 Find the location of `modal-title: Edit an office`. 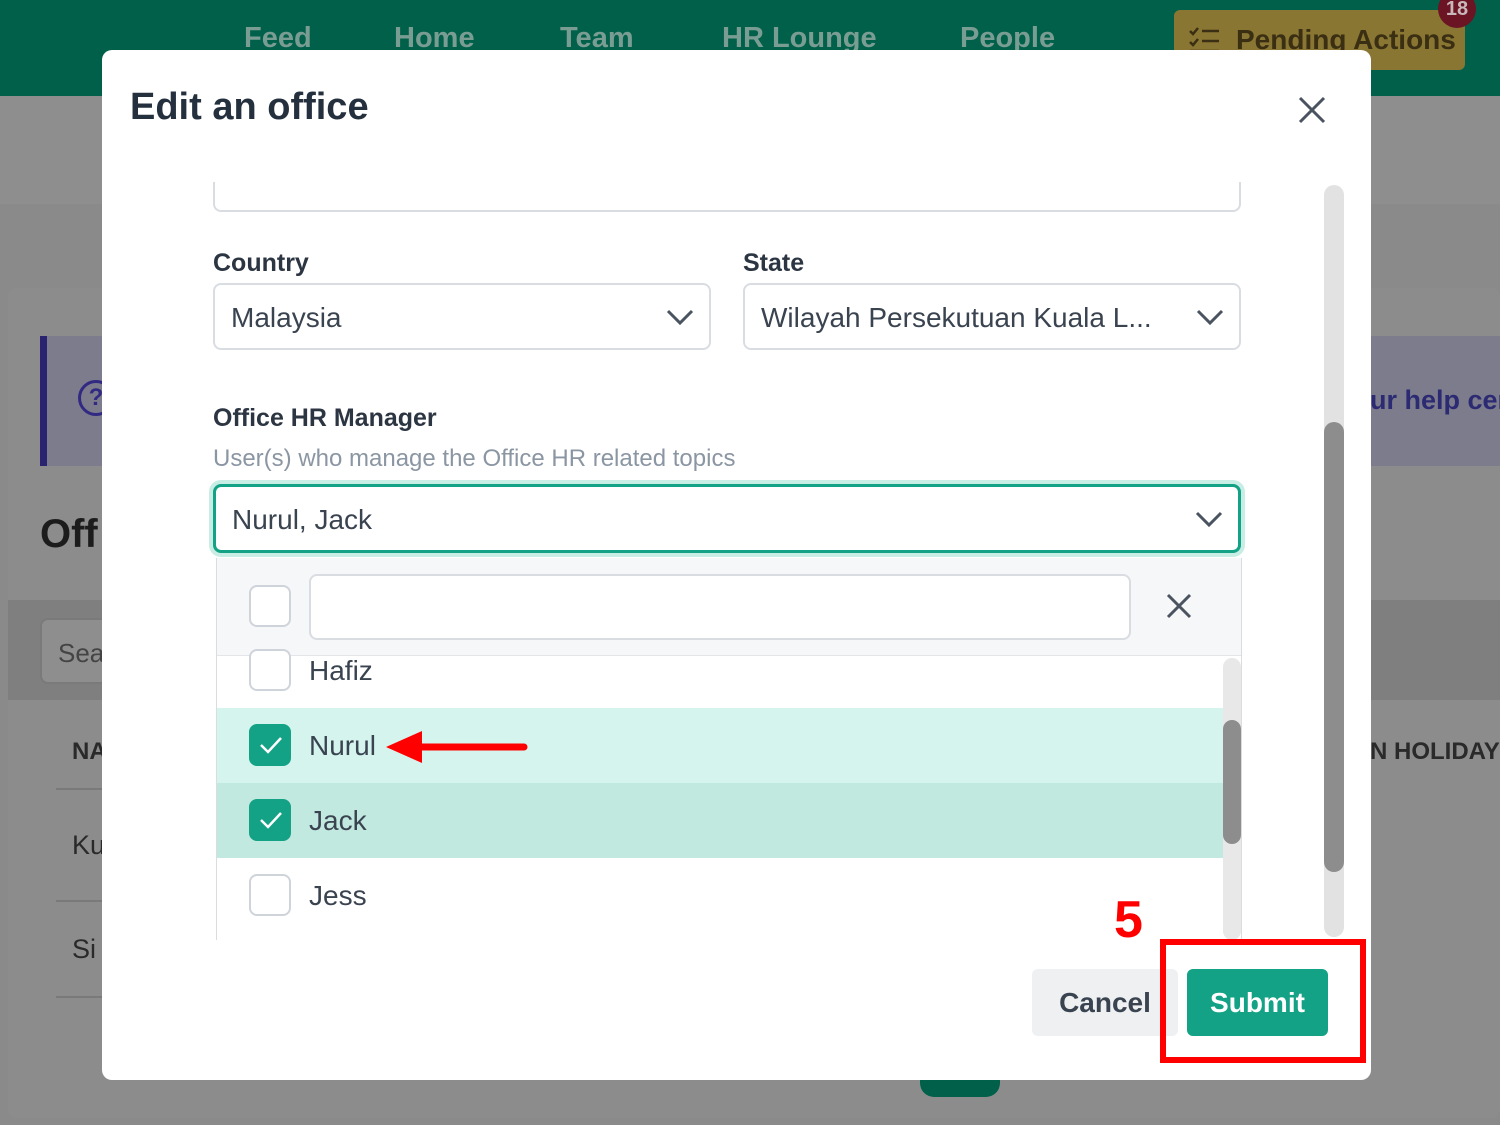

modal-title: Edit an office is located at coordinates (249, 107).